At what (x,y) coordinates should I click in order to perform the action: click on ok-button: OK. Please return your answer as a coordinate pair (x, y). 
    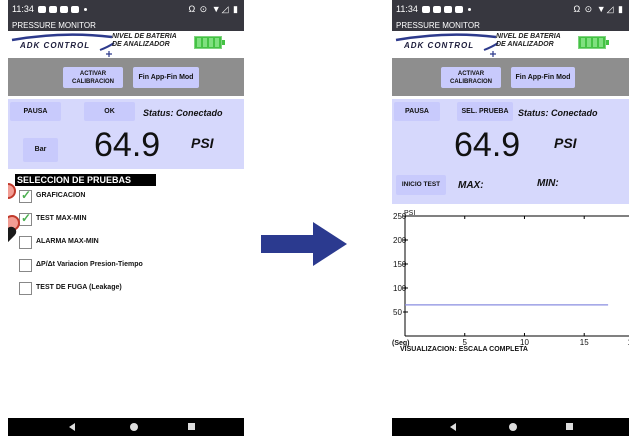
    Looking at the image, I should click on (109, 111).